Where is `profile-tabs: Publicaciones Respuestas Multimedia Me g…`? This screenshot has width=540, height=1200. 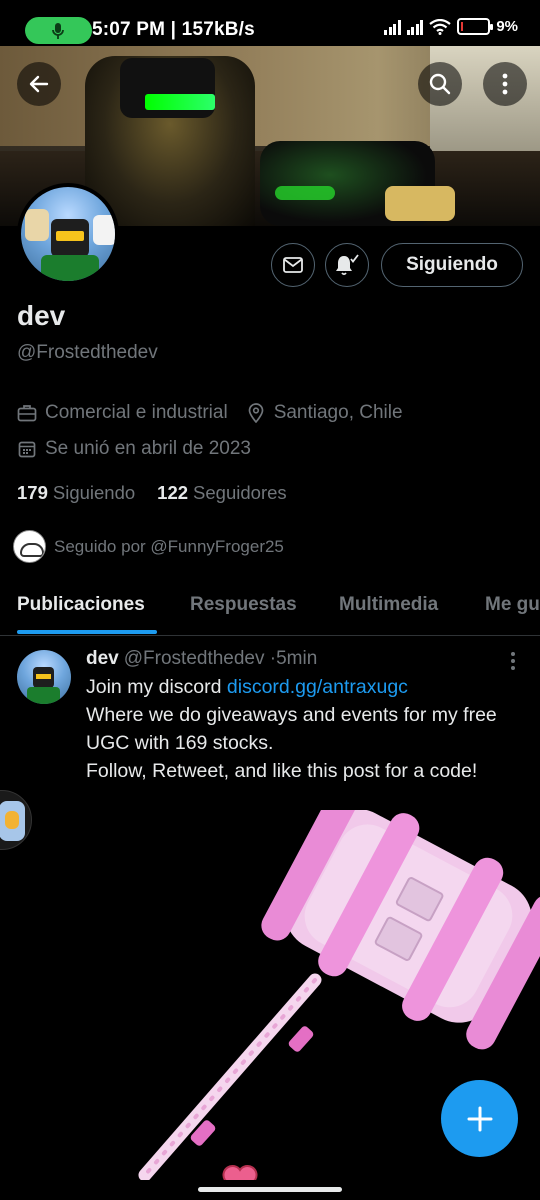
profile-tabs: Publicaciones Respuestas Multimedia Me g… is located at coordinates (270, 609).